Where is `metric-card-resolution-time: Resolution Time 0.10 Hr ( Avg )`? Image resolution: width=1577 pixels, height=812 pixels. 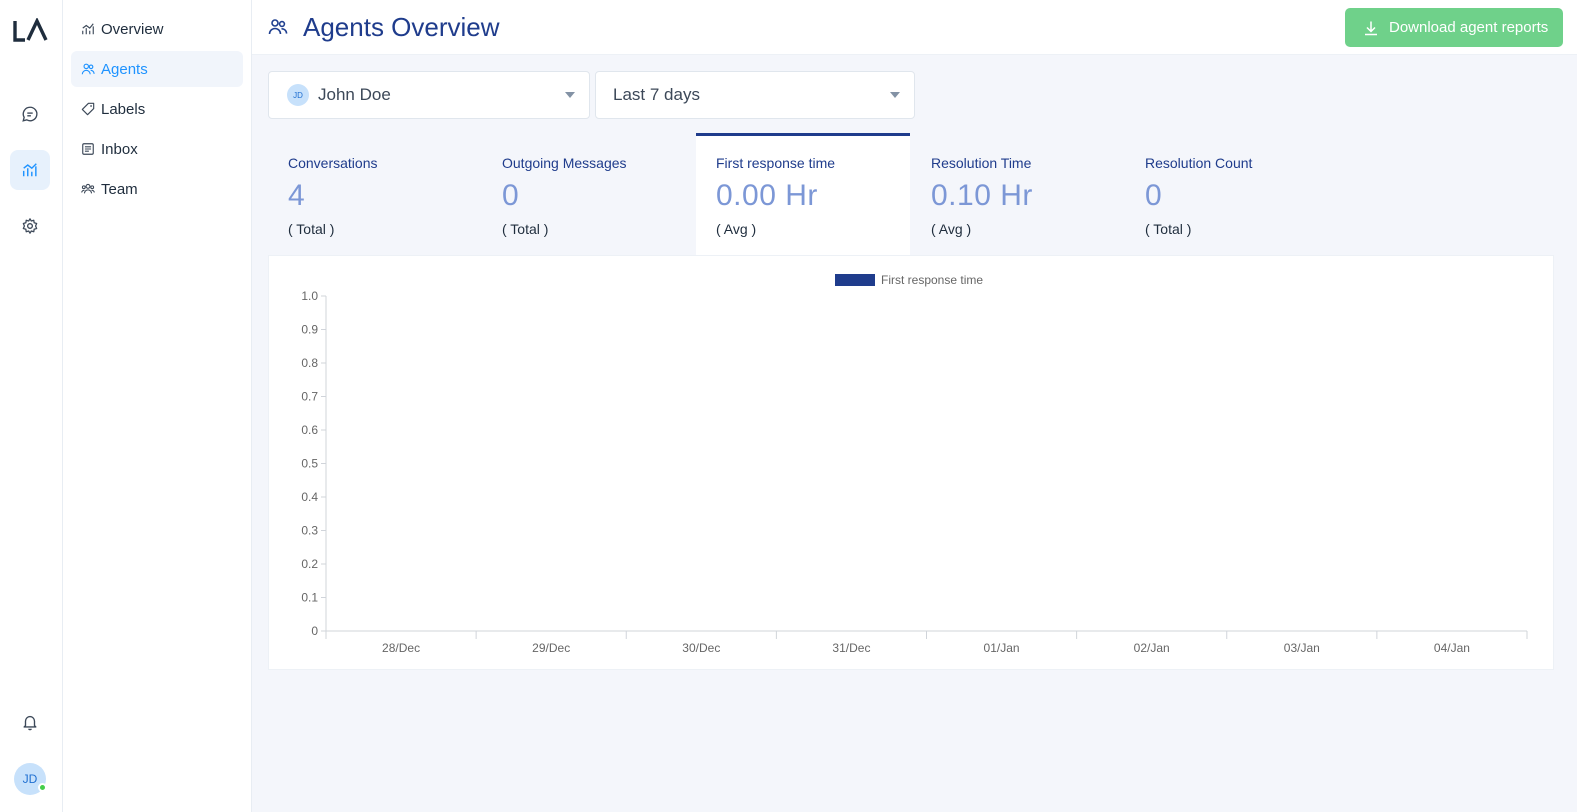 metric-card-resolution-time: Resolution Time 0.10 Hr ( Avg ) is located at coordinates (1018, 194).